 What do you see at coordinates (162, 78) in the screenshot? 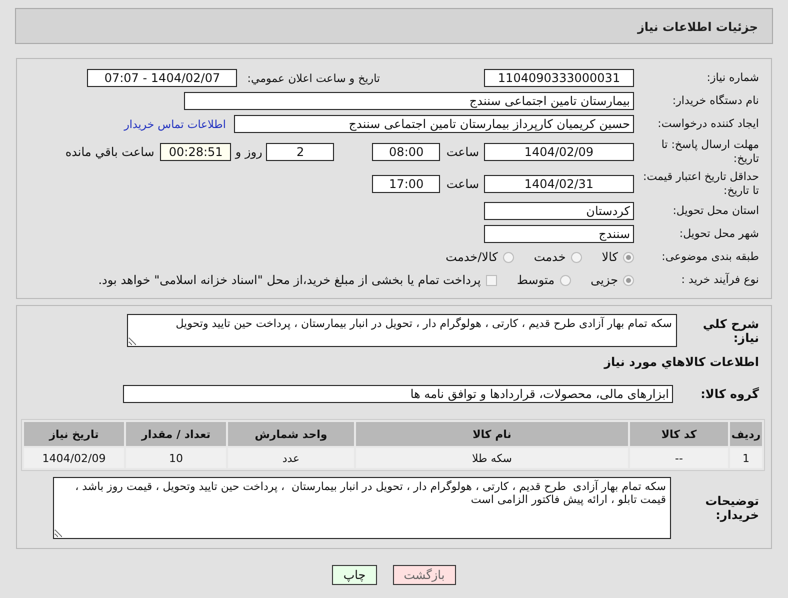
I see `announce-date-field: 1404/02/07 - 07:07` at bounding box center [162, 78].